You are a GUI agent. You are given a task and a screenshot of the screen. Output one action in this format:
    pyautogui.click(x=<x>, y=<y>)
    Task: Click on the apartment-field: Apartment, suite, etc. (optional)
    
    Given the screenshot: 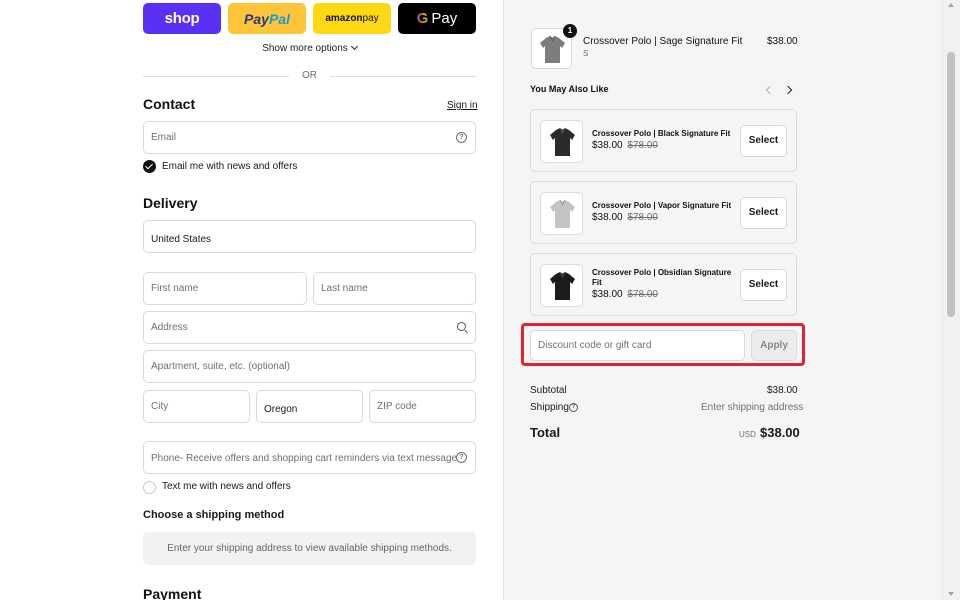 What is the action you would take?
    pyautogui.click(x=309, y=366)
    